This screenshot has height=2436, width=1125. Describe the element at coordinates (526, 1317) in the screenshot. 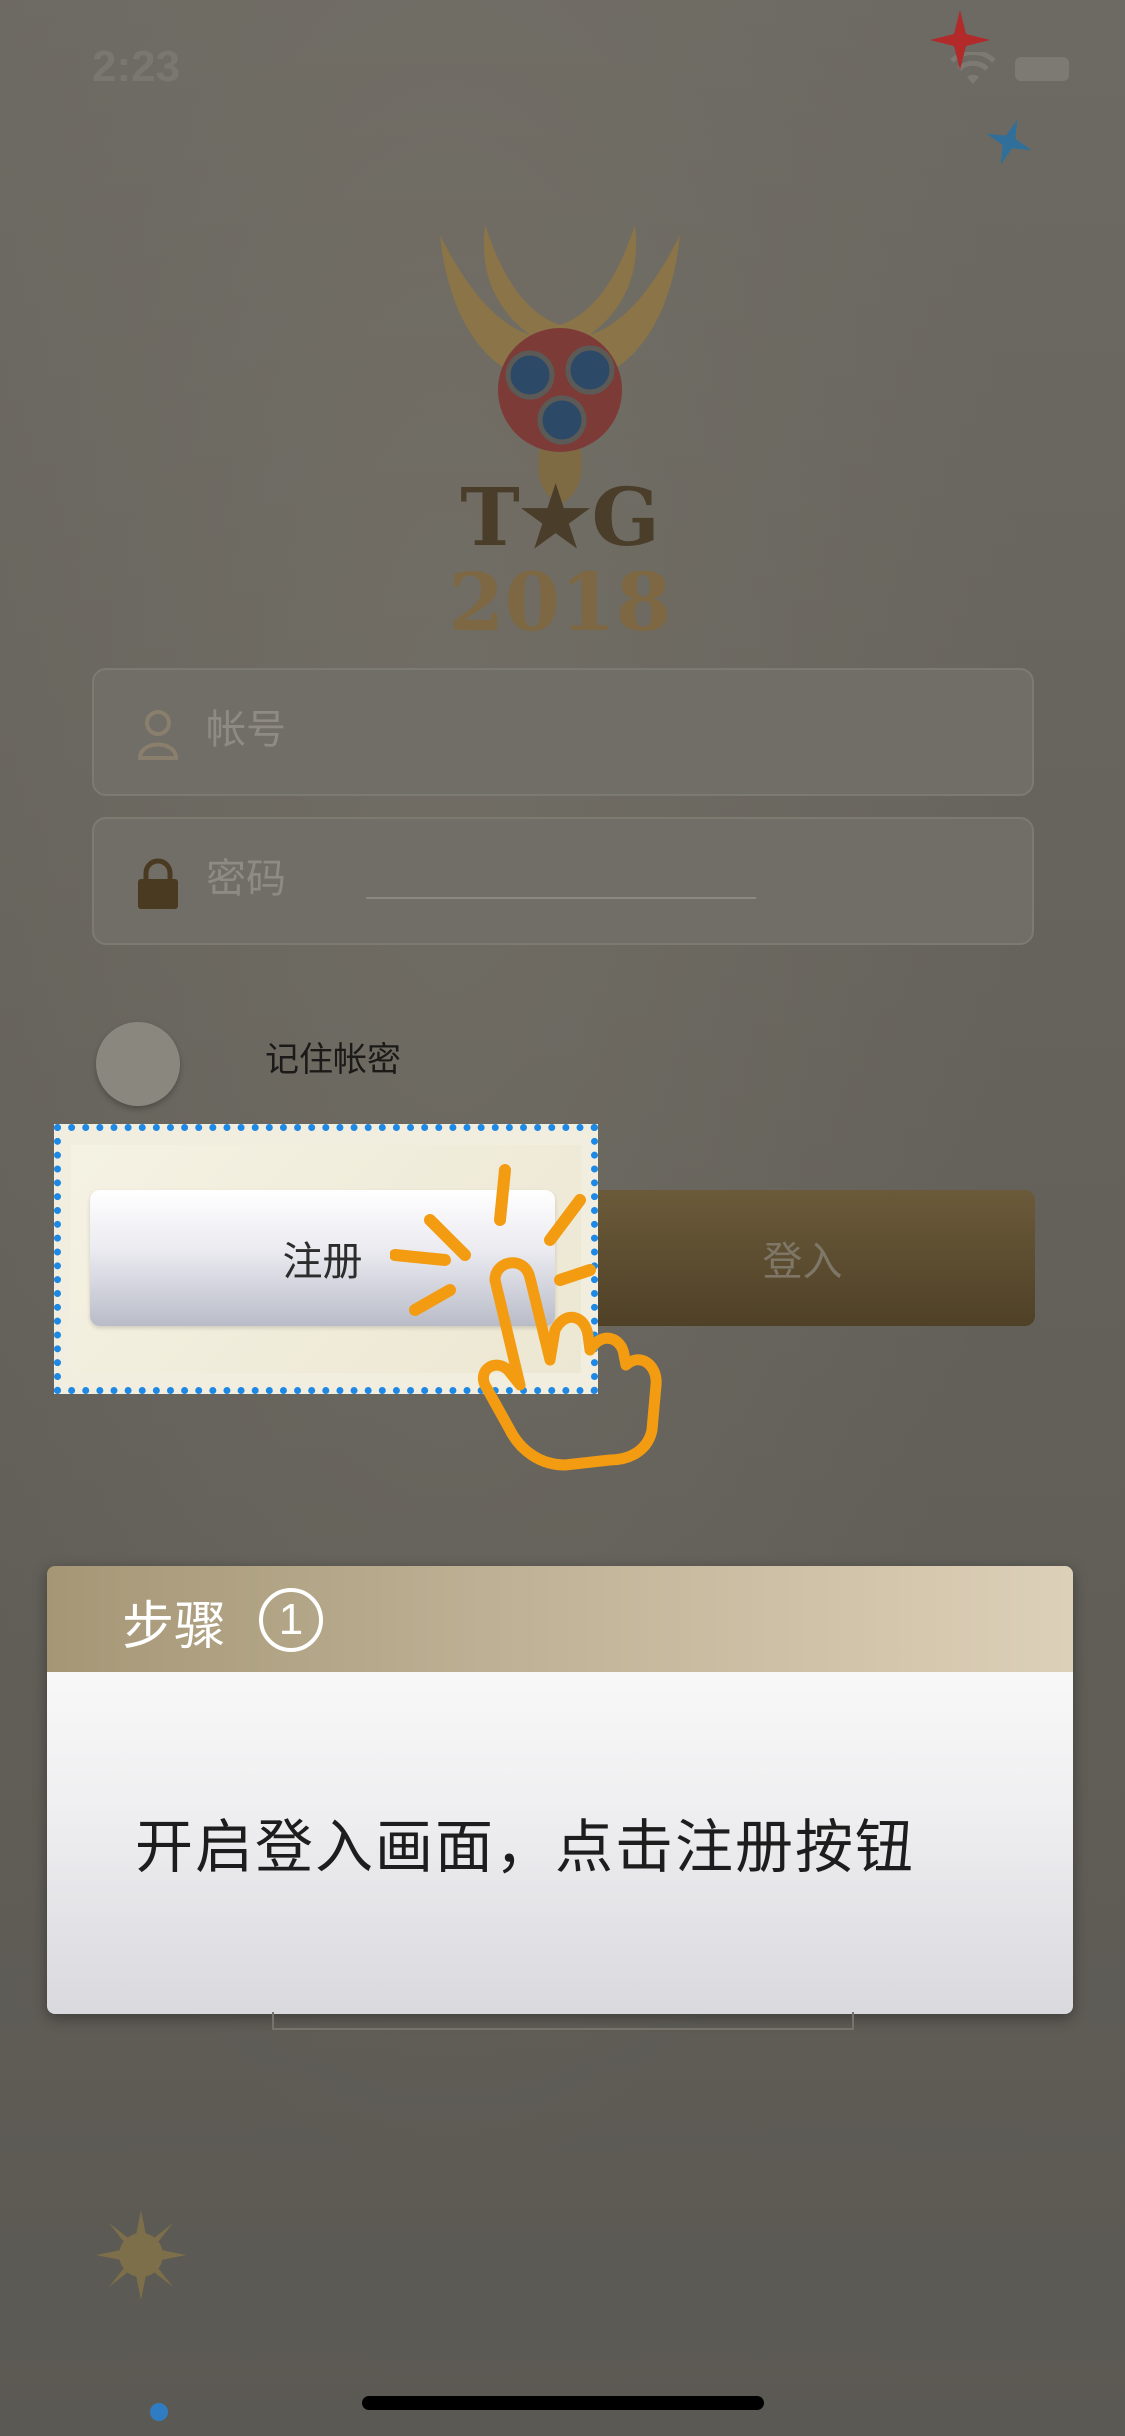

I see `tap-hand-icon` at that location.